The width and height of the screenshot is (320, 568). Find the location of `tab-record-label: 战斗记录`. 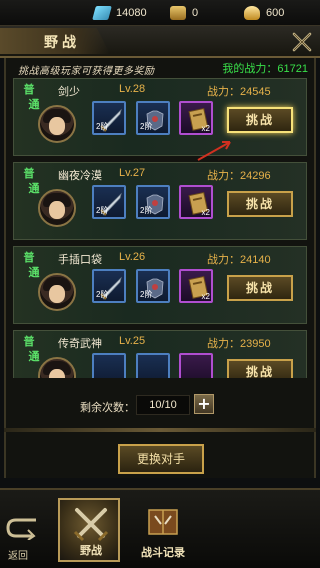

tab-record-label: 战斗记录 is located at coordinates (163, 552).